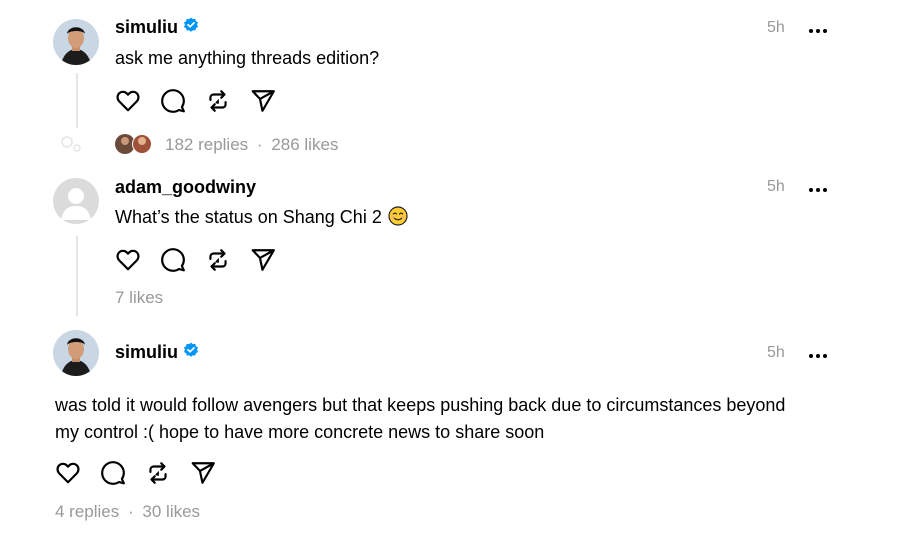  I want to click on post-stats: 182 replies · 286 likes, so click(251, 145).